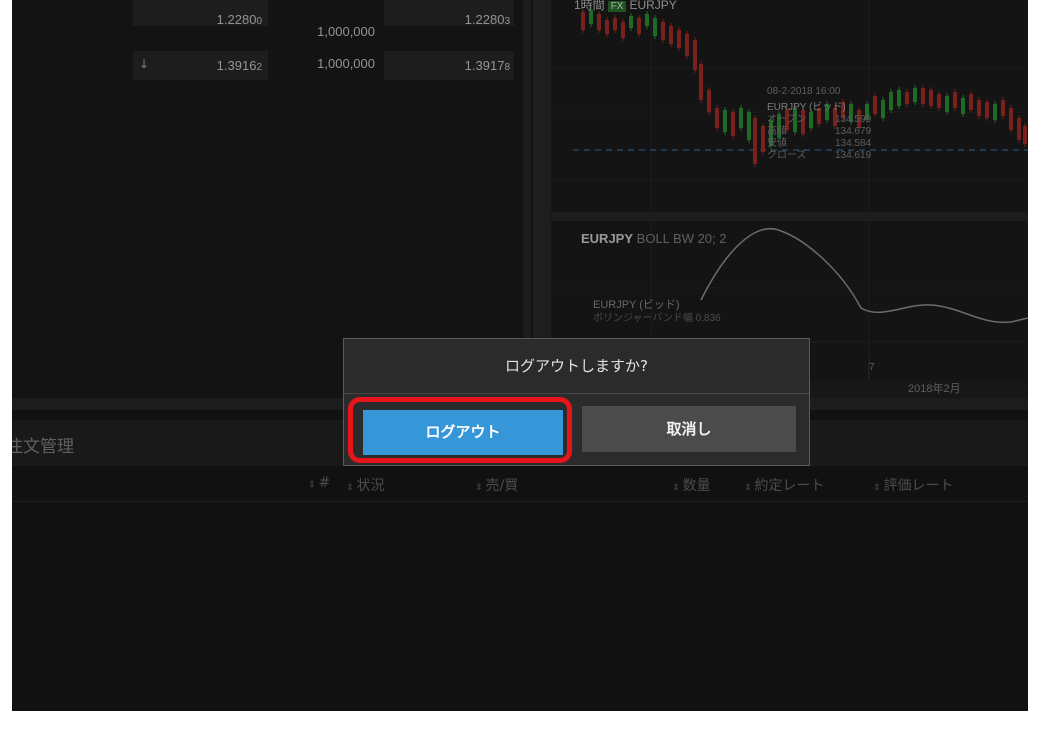 The height and width of the screenshot is (733, 1038). Describe the element at coordinates (463, 432) in the screenshot. I see `logout-button: ログアウト` at that location.